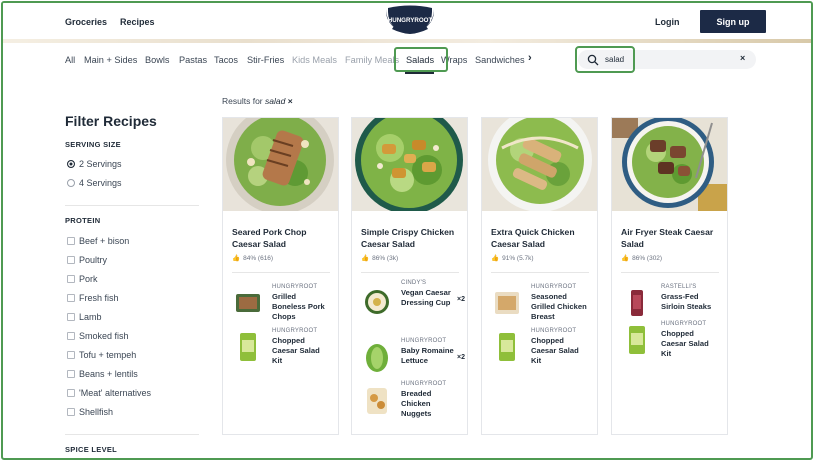 Image resolution: width=814 pixels, height=461 pixels. What do you see at coordinates (379, 258) in the screenshot?
I see `recipe-rating: 👍 86% (3k)` at bounding box center [379, 258].